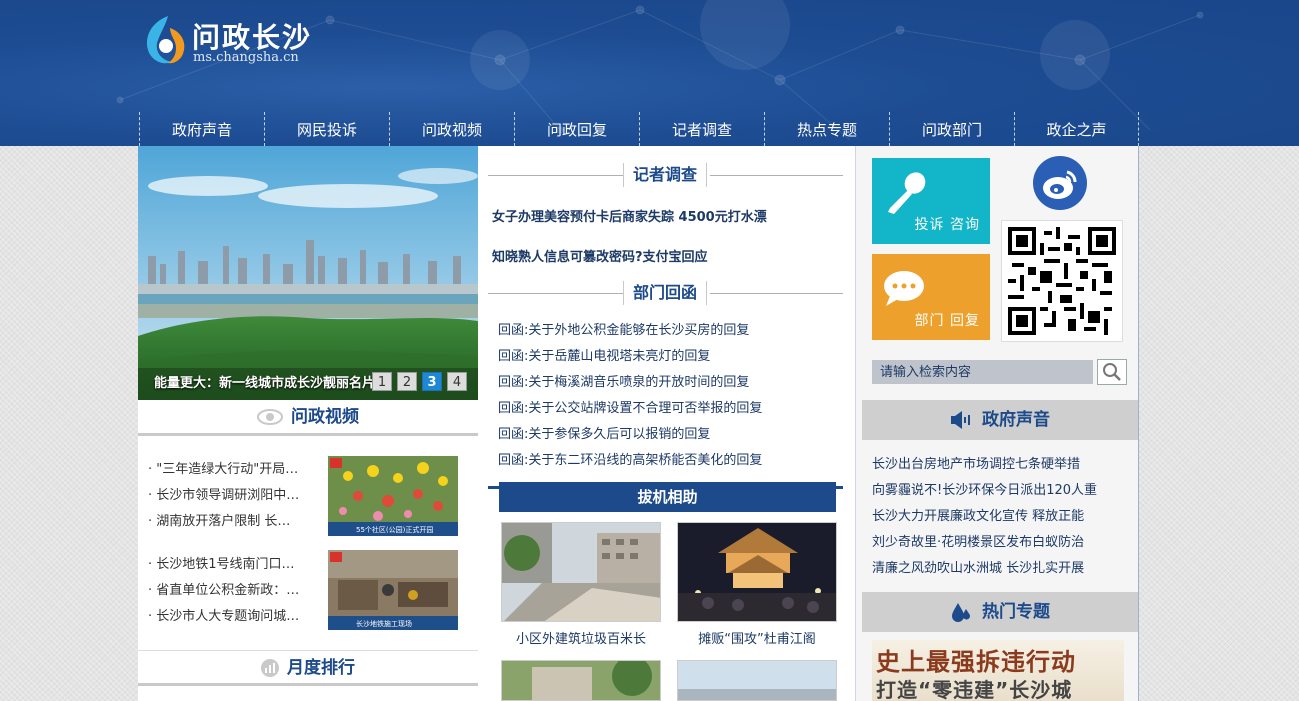 The height and width of the screenshot is (701, 1299). Describe the element at coordinates (907, 193) in the screenshot. I see `microphone-icon` at that location.